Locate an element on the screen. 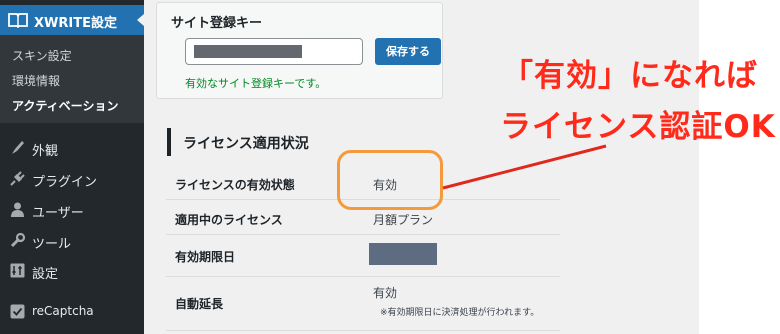 Image resolution: width=780 pixels, height=334 pixels. user-icon is located at coordinates (17, 209).